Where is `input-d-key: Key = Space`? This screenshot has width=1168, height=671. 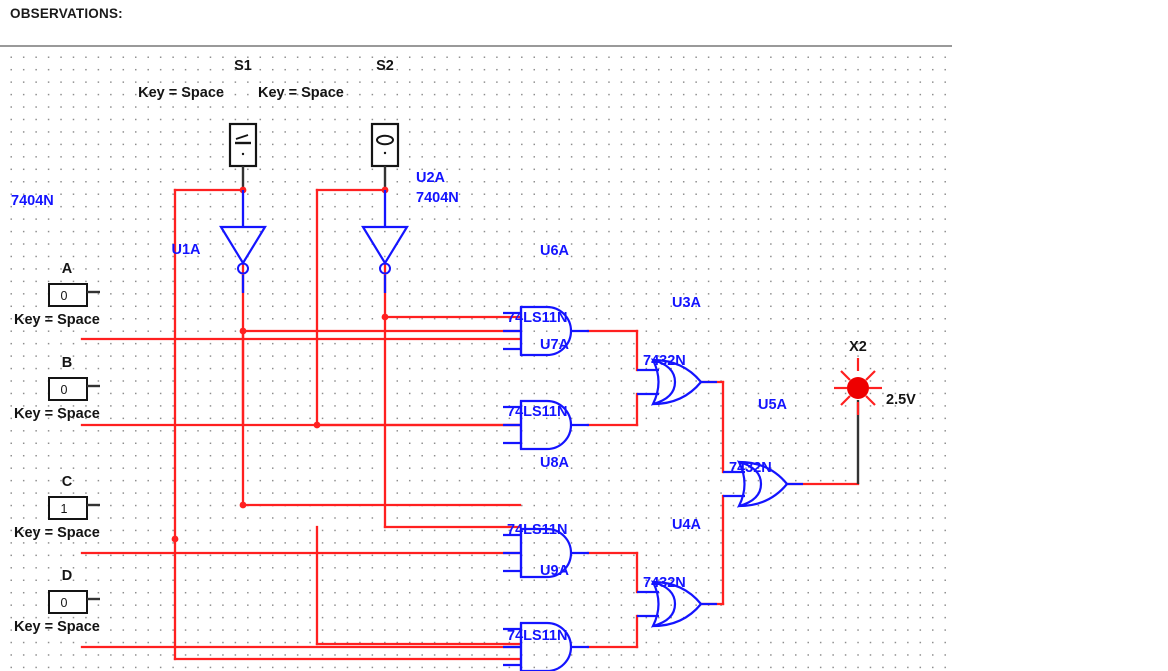
input-d-key: Key = Space is located at coordinates (57, 627).